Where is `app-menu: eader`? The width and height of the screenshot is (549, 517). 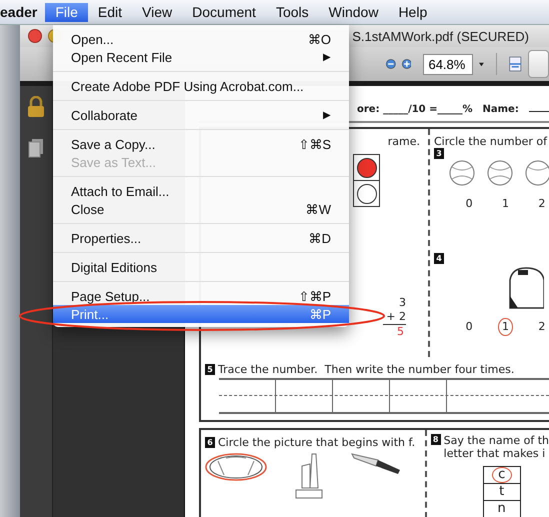 app-menu: eader is located at coordinates (23, 12).